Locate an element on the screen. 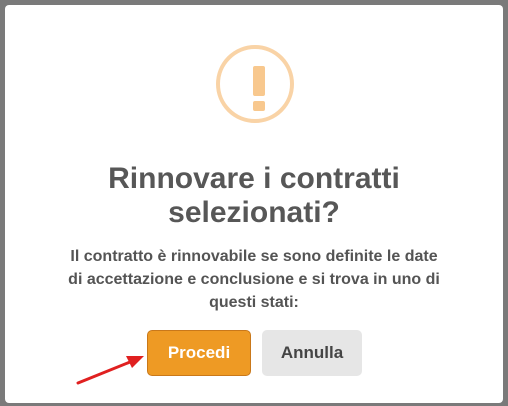  dialog-title-line-1: Rinnovare i contratti is located at coordinates (254, 178).